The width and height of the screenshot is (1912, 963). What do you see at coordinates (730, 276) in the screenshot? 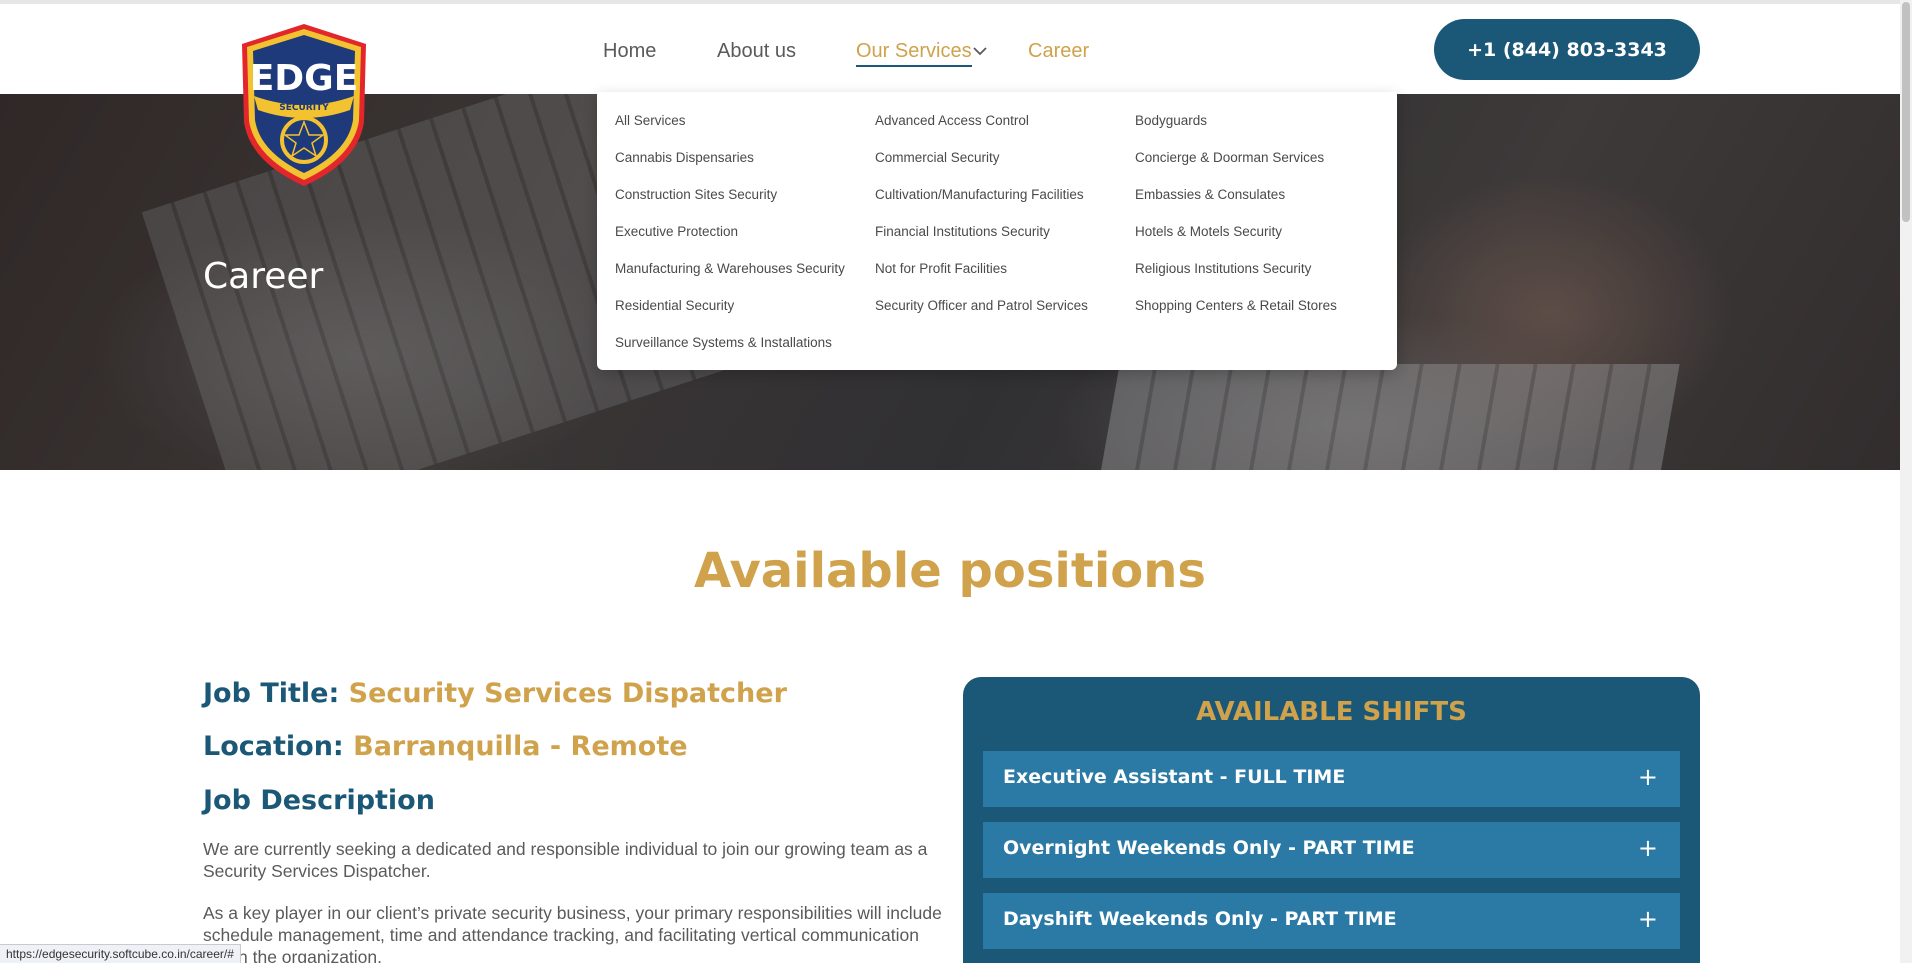
I see `menu-item-manufacturing-warehouses-security: Manufacturing & Warehouses Security` at bounding box center [730, 276].